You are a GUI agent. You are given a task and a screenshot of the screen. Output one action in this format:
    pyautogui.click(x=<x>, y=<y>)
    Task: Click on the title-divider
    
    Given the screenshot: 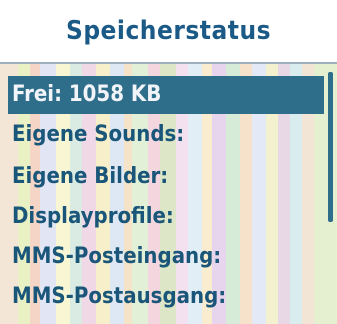 What is the action you would take?
    pyautogui.click(x=168, y=63)
    